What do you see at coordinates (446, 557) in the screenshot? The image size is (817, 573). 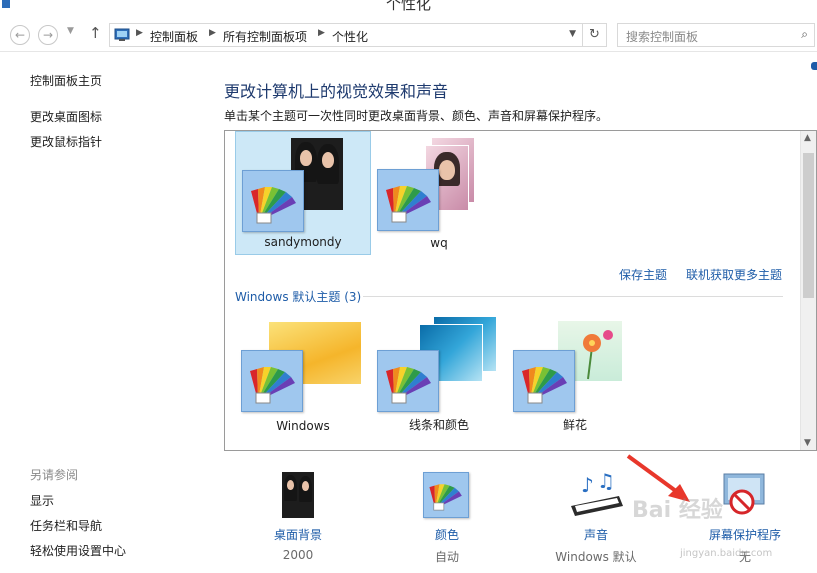 I see `color-value: 自动` at bounding box center [446, 557].